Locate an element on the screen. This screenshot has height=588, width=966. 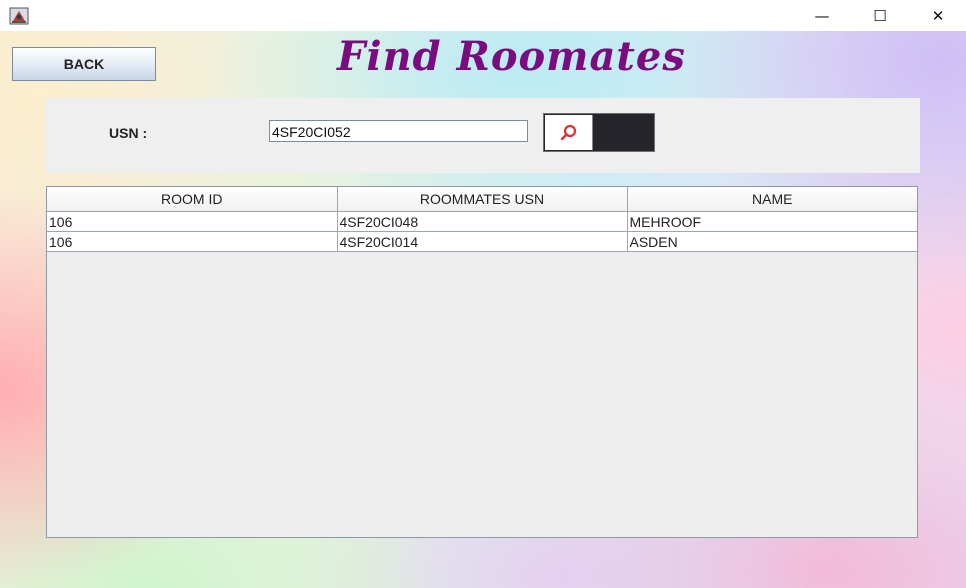
minimize-button: — is located at coordinates (822, 15).